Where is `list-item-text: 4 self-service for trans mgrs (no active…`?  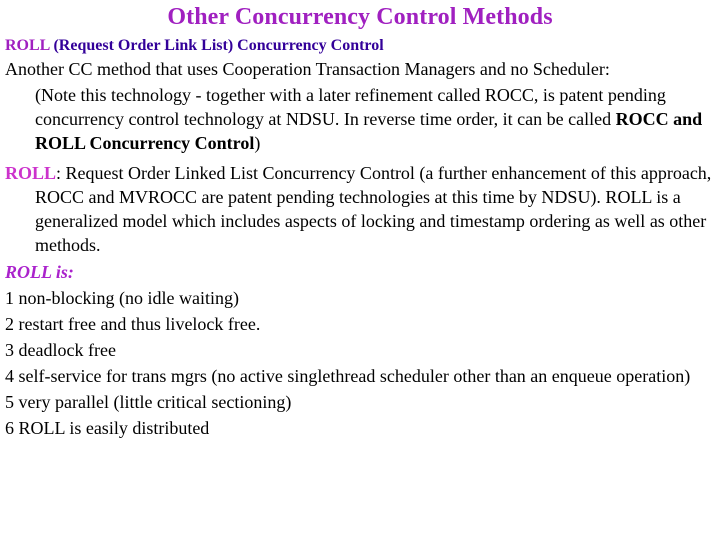 list-item-text: 4 self-service for trans mgrs (no active… is located at coordinates (348, 375).